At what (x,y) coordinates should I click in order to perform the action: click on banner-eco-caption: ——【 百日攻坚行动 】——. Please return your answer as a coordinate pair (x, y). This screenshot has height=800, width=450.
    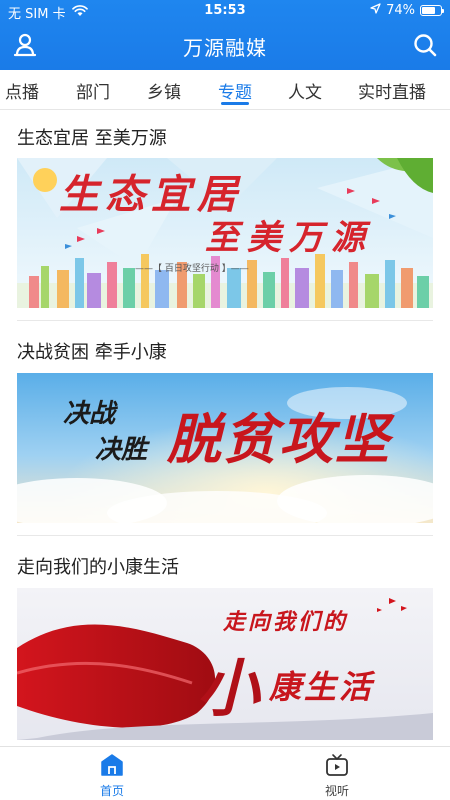
    Looking at the image, I should click on (192, 269).